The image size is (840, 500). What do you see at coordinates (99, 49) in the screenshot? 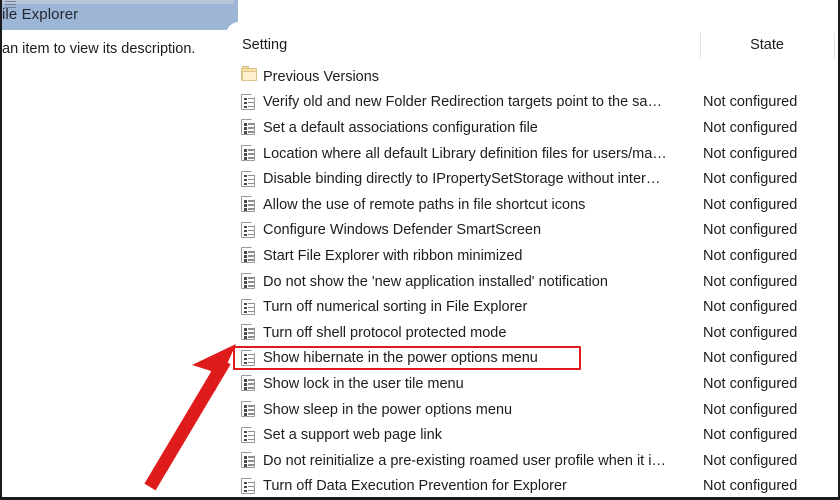
I see `description-text: an item to view its description.` at bounding box center [99, 49].